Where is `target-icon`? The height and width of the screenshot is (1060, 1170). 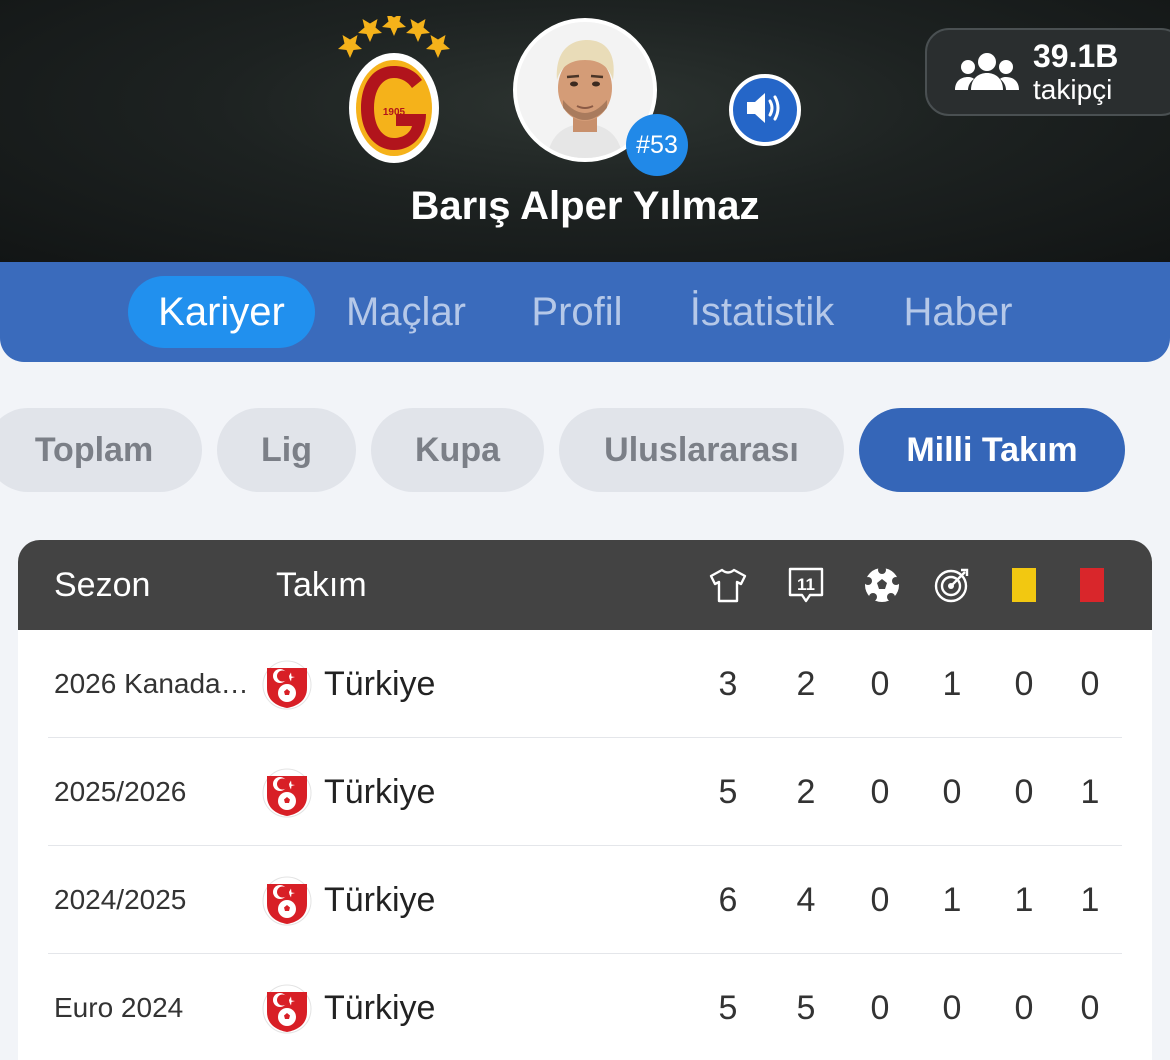 target-icon is located at coordinates (952, 585).